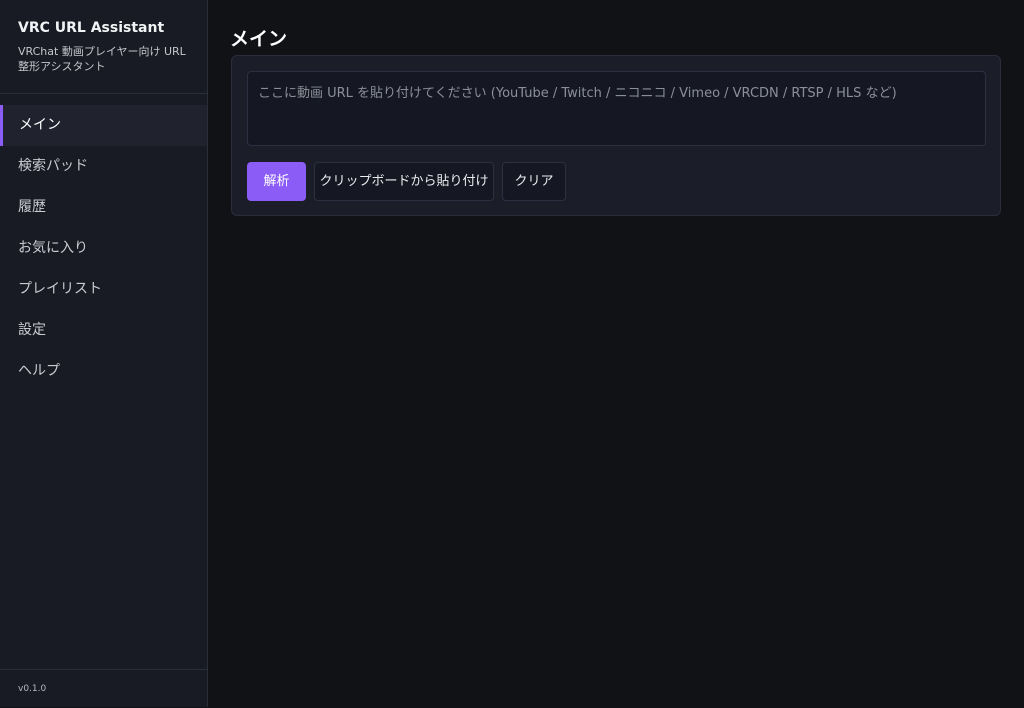 The image size is (1024, 708). I want to click on app-subtitle: VRChat 動画プレイヤー向け URL 整形アシスタント, so click(102, 59).